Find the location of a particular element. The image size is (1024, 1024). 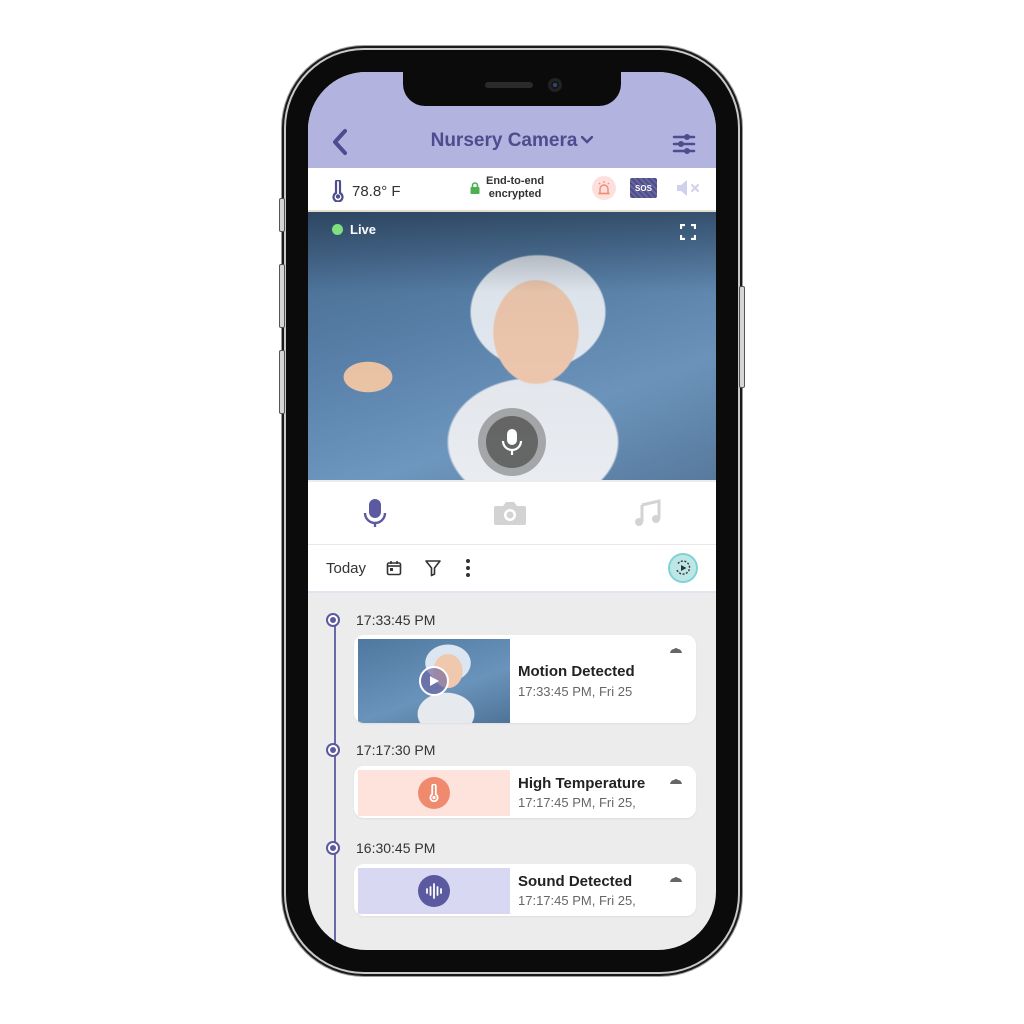

mute-toggle is located at coordinates (688, 188).